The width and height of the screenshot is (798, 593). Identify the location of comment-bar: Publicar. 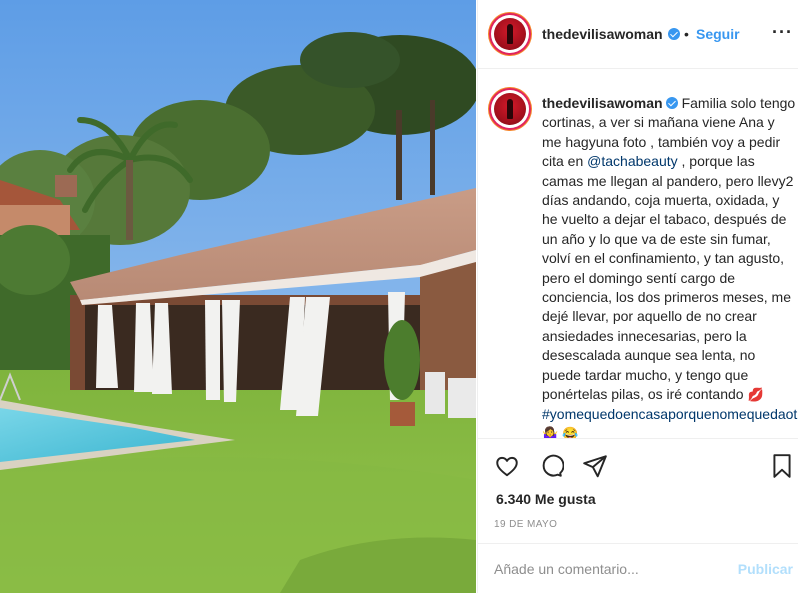
(638, 568).